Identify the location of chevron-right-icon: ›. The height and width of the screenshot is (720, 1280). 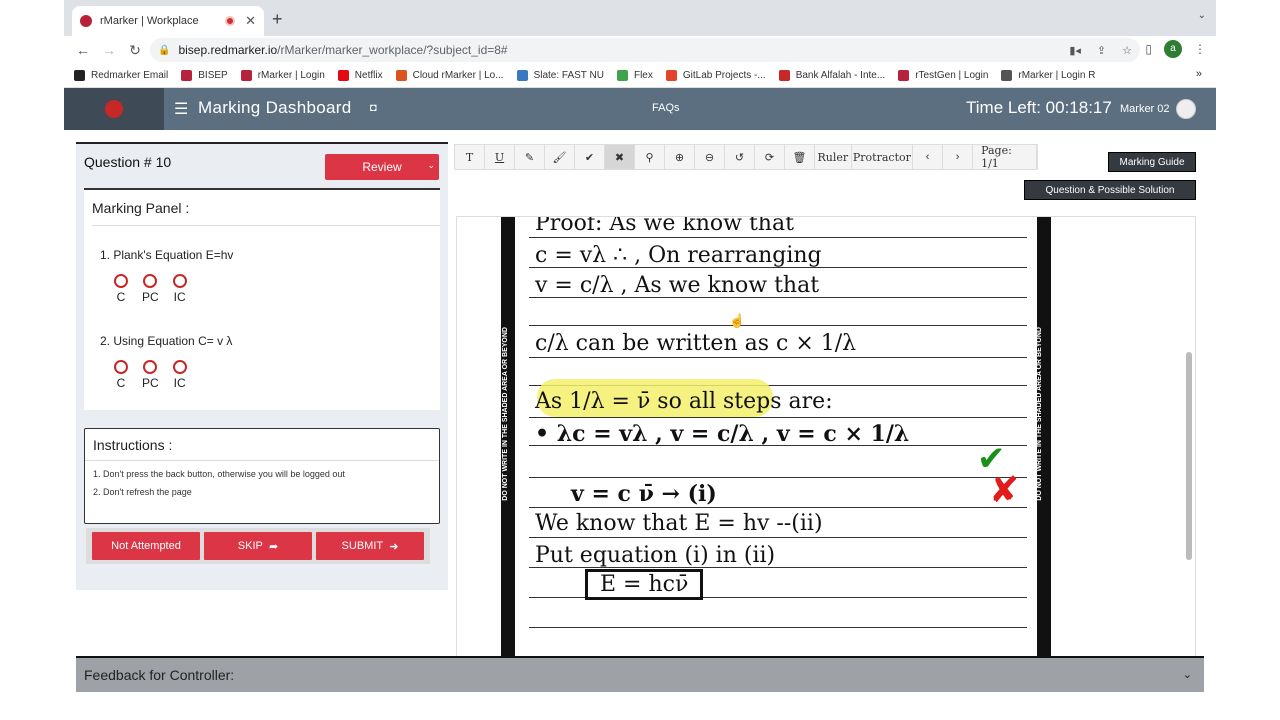
(958, 157).